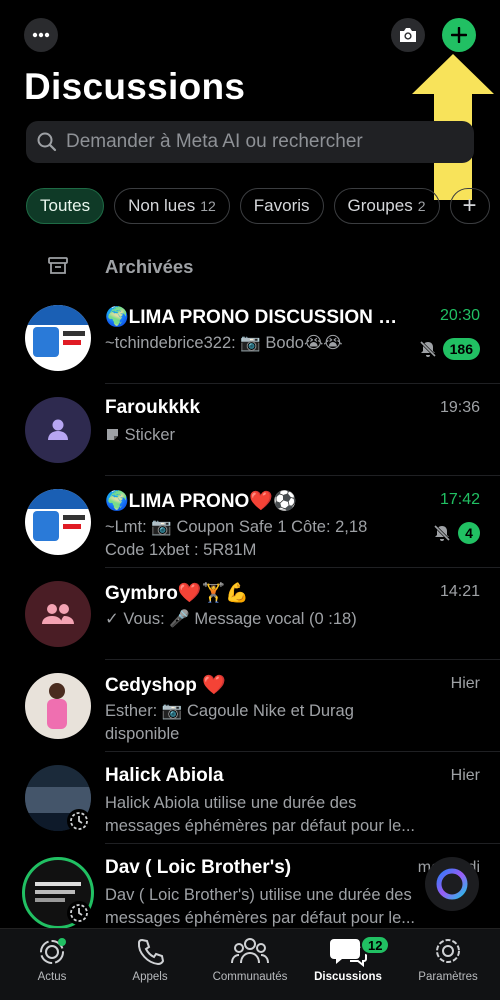  What do you see at coordinates (250, 977) in the screenshot?
I see `nav-label: Communautés` at bounding box center [250, 977].